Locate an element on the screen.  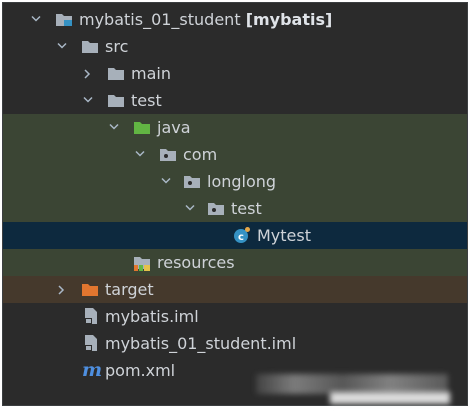
svg-text: c is located at coordinates (241, 237).